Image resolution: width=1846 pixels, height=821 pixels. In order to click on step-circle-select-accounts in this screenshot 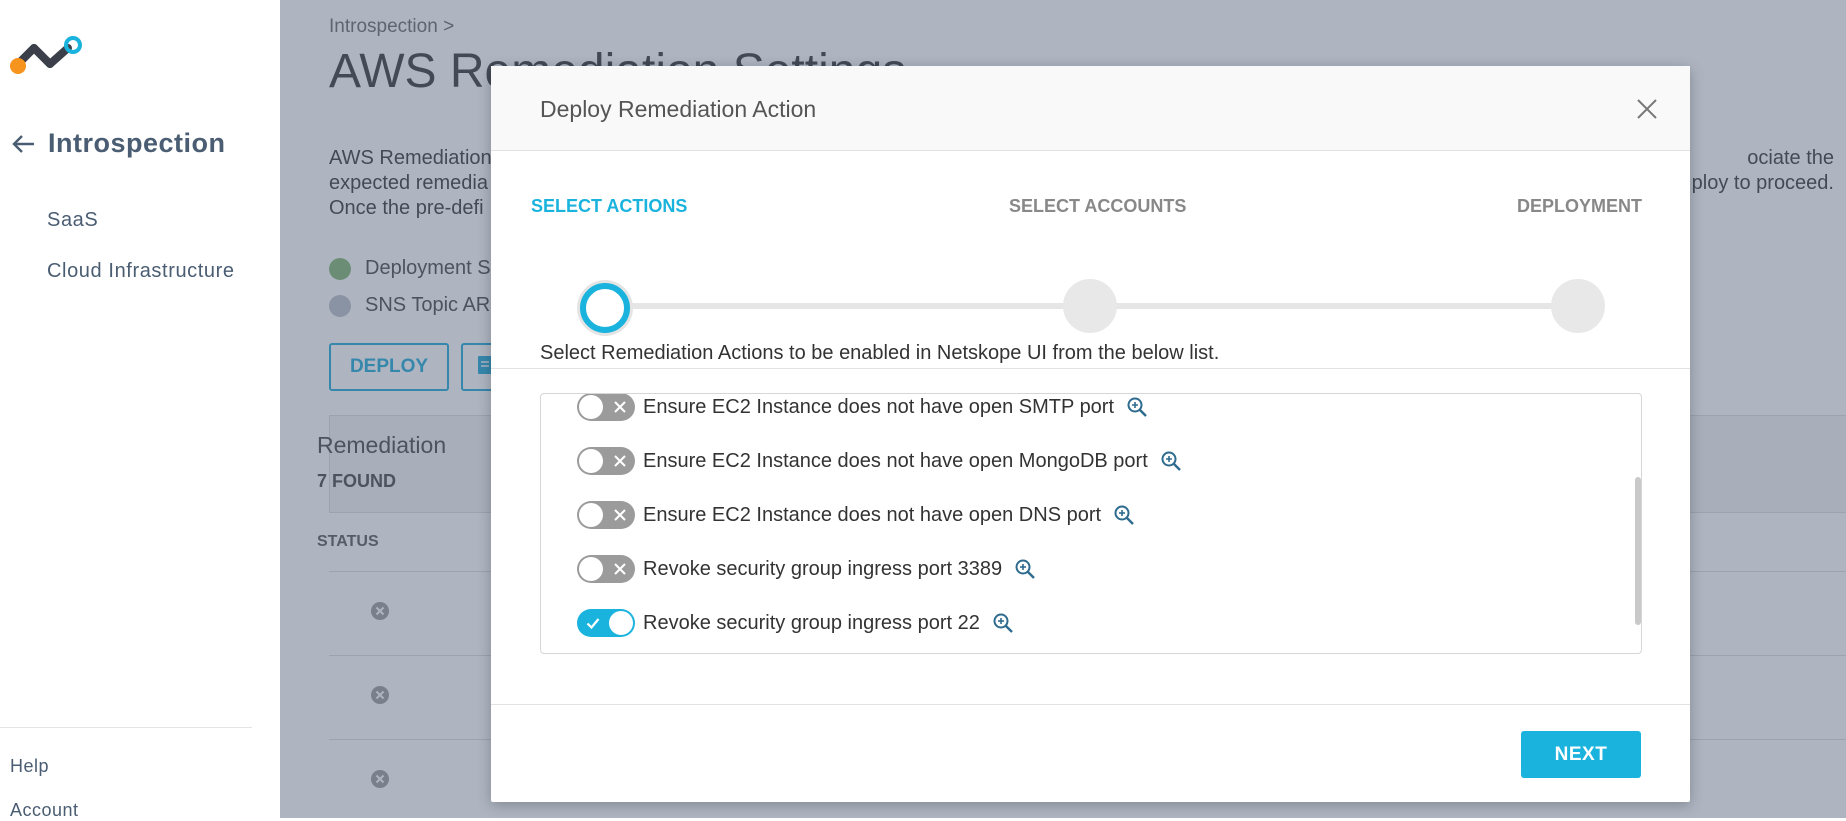, I will do `click(1090, 306)`.